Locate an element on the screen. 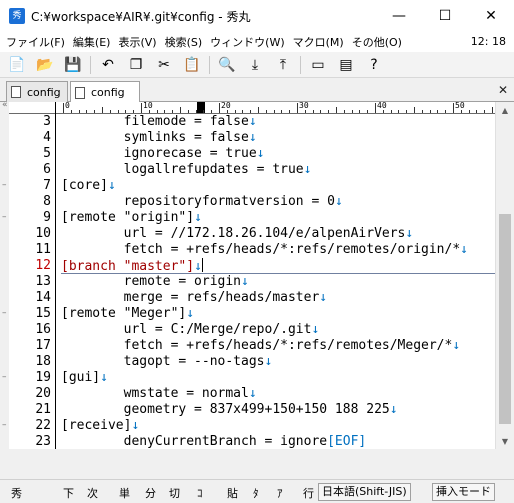 Image resolution: width=514 pixels, height=503 pixels. ruler-number: 30 is located at coordinates (304, 106).